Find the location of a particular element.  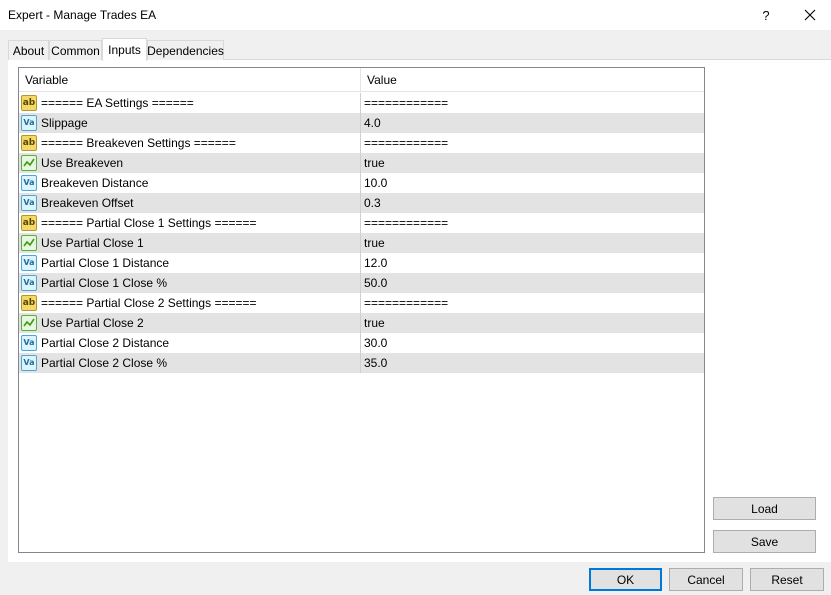

variable-name: Use Partial Close 1 is located at coordinates (92, 243).